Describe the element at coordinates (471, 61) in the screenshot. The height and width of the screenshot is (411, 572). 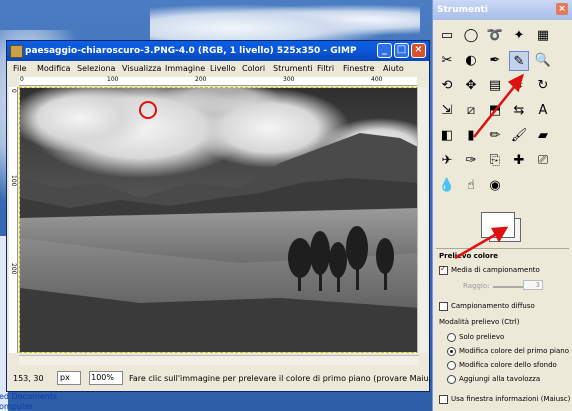
I see `foreground-select-icon: ◐` at that location.